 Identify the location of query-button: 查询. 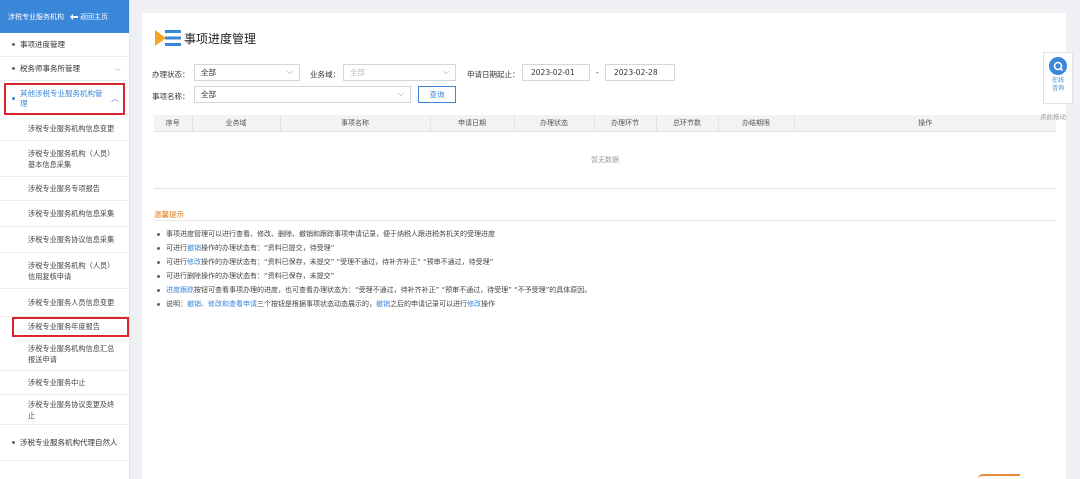
(437, 94).